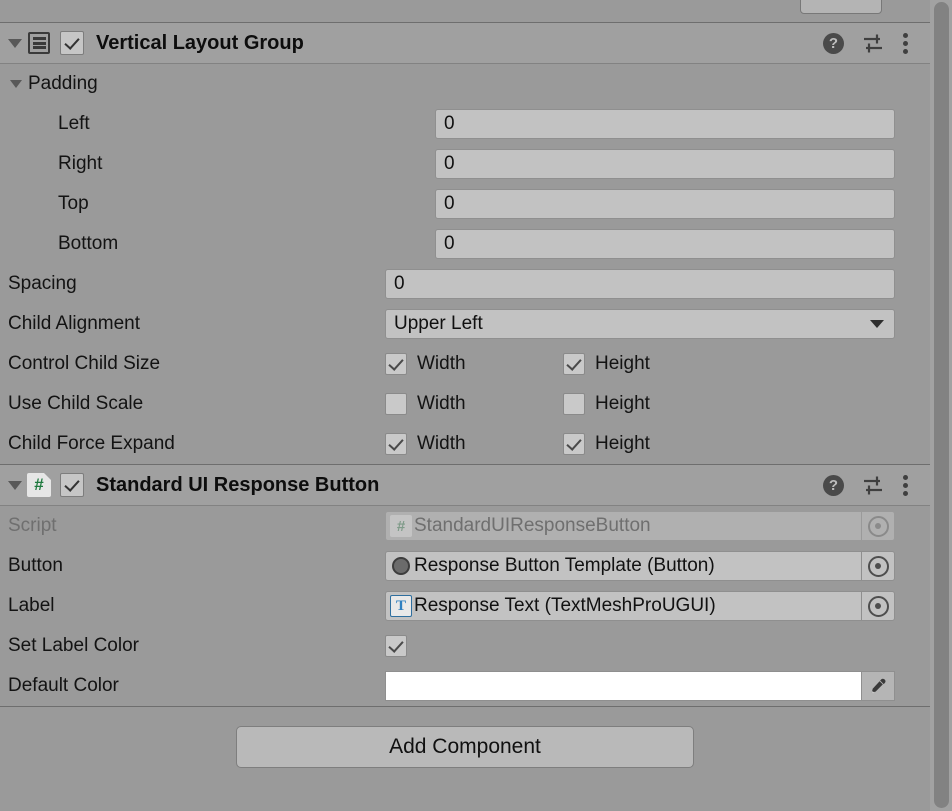 This screenshot has height=811, width=952. Describe the element at coordinates (565, 605) in the screenshot. I see `object-value-label: Response Text (TextMeshProUGUI)` at that location.